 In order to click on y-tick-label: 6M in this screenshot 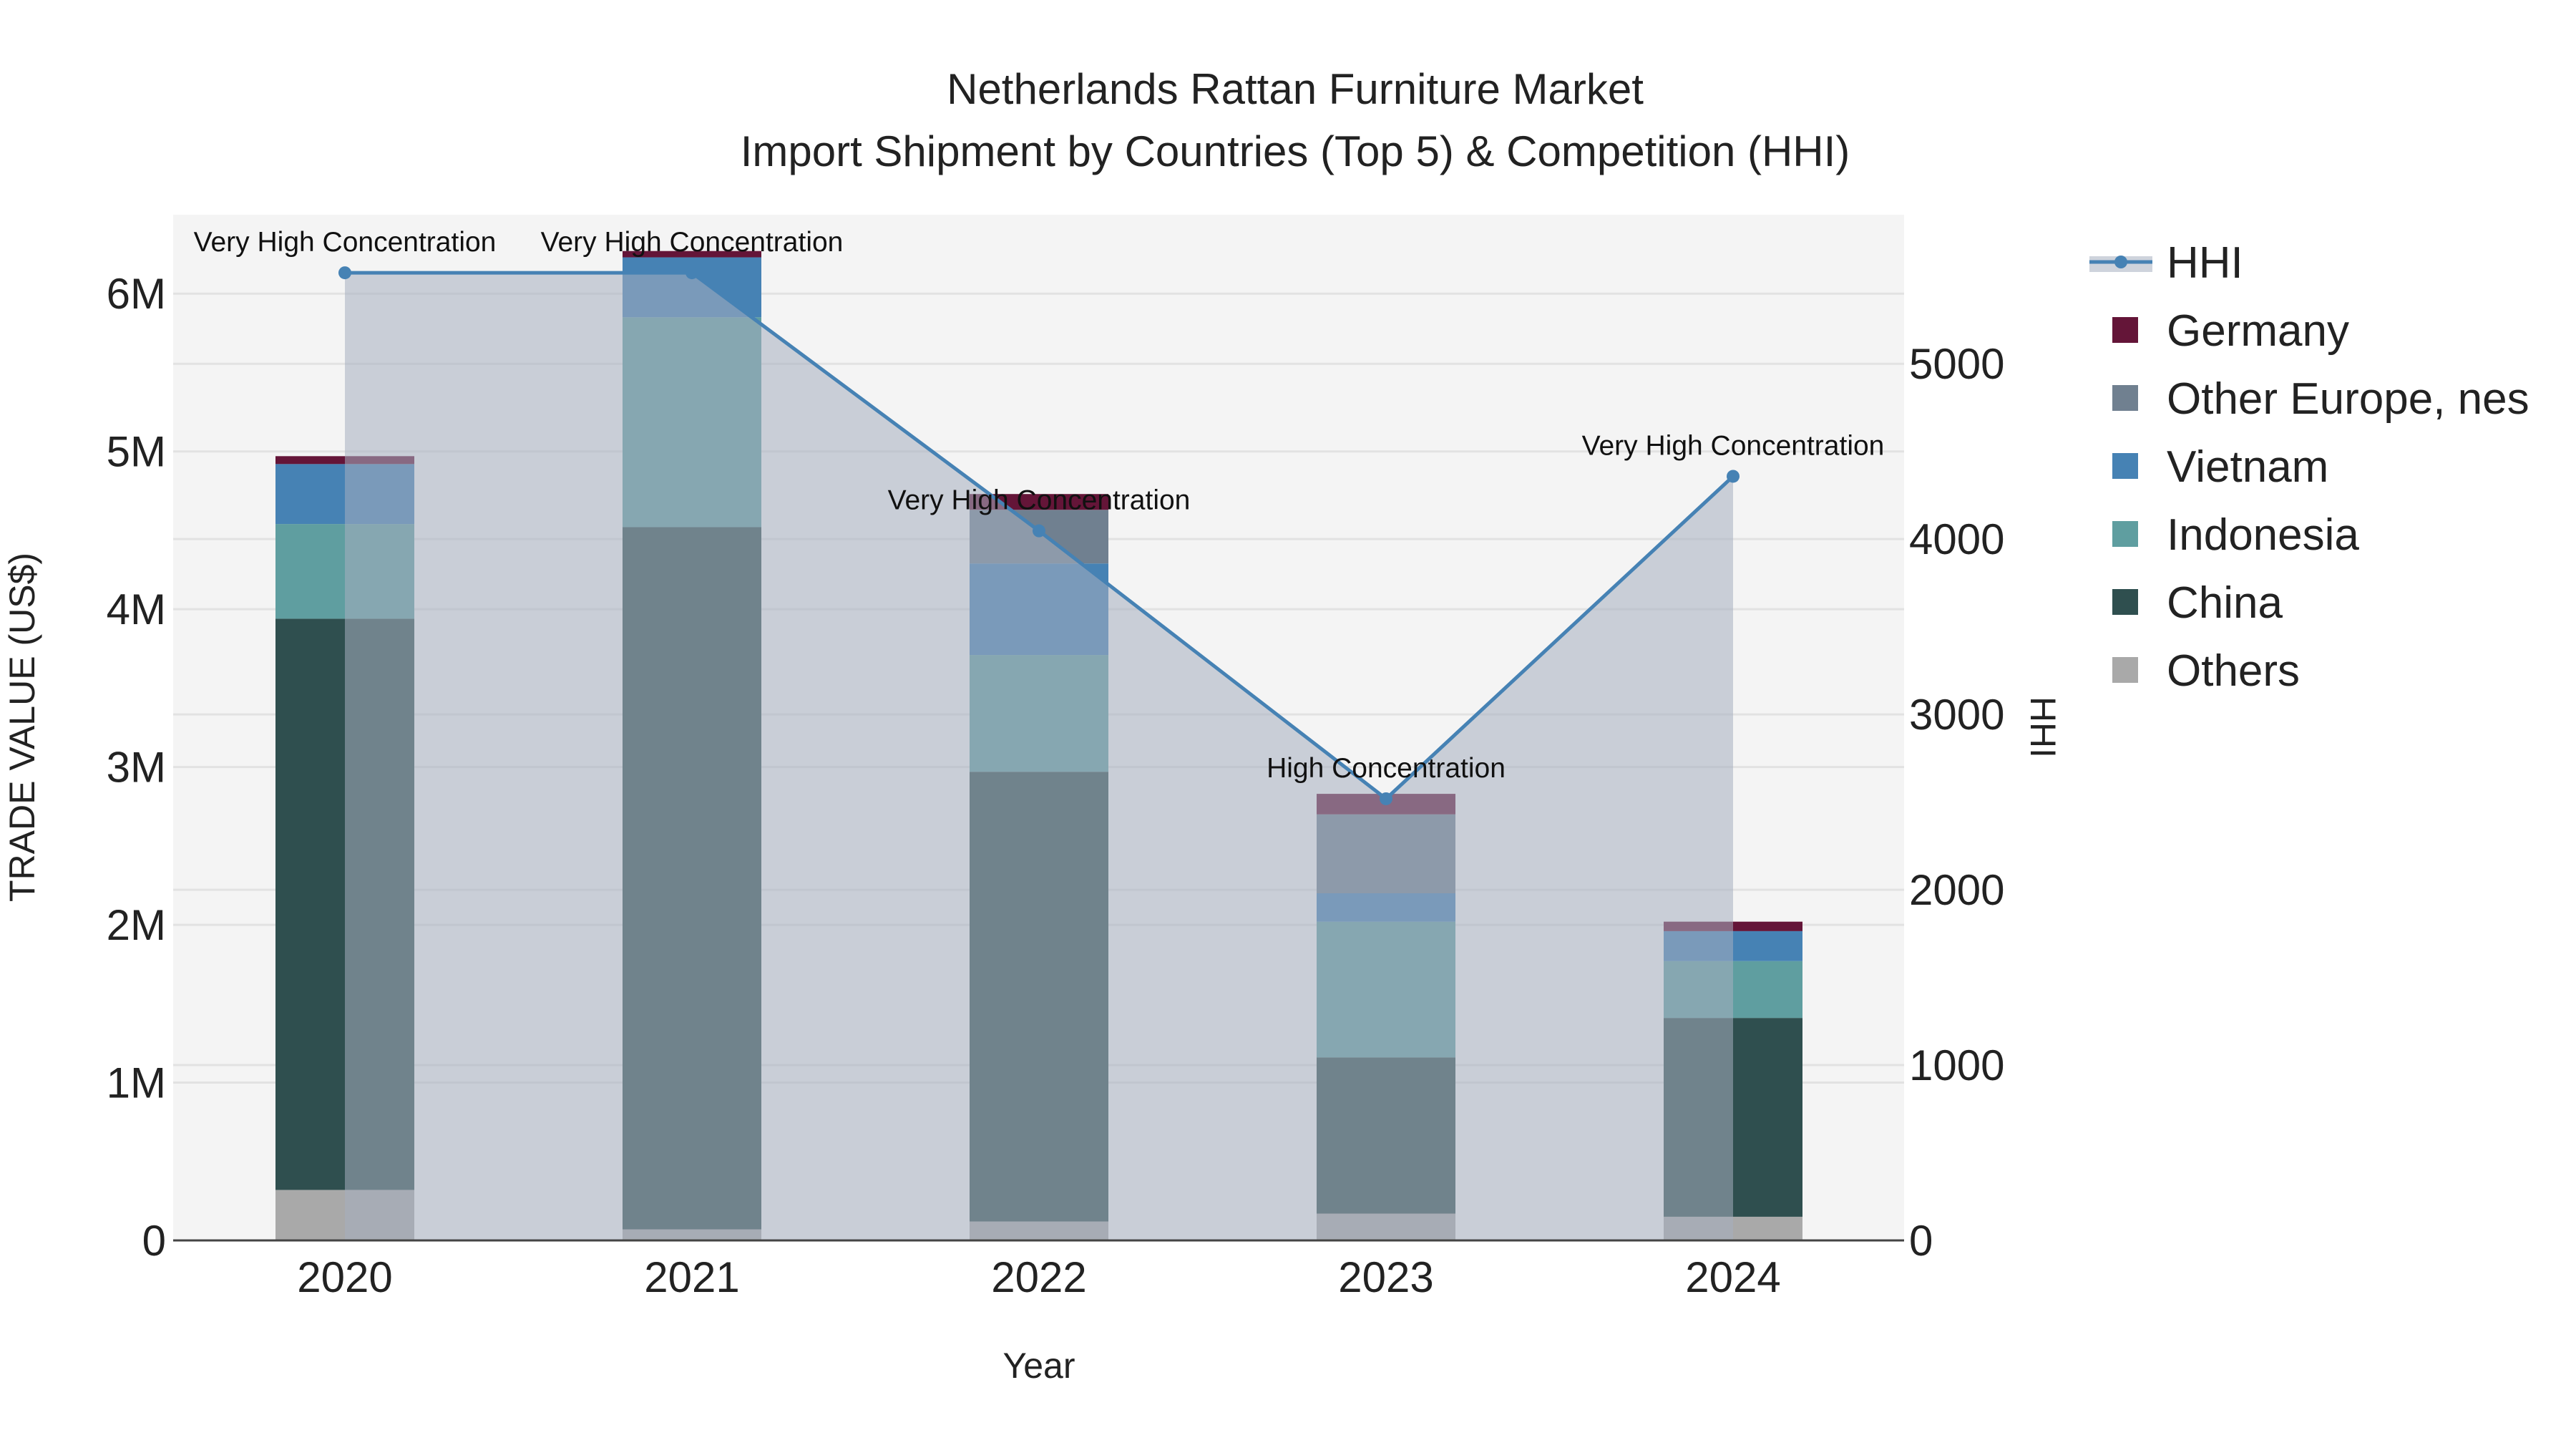, I will do `click(136, 294)`.